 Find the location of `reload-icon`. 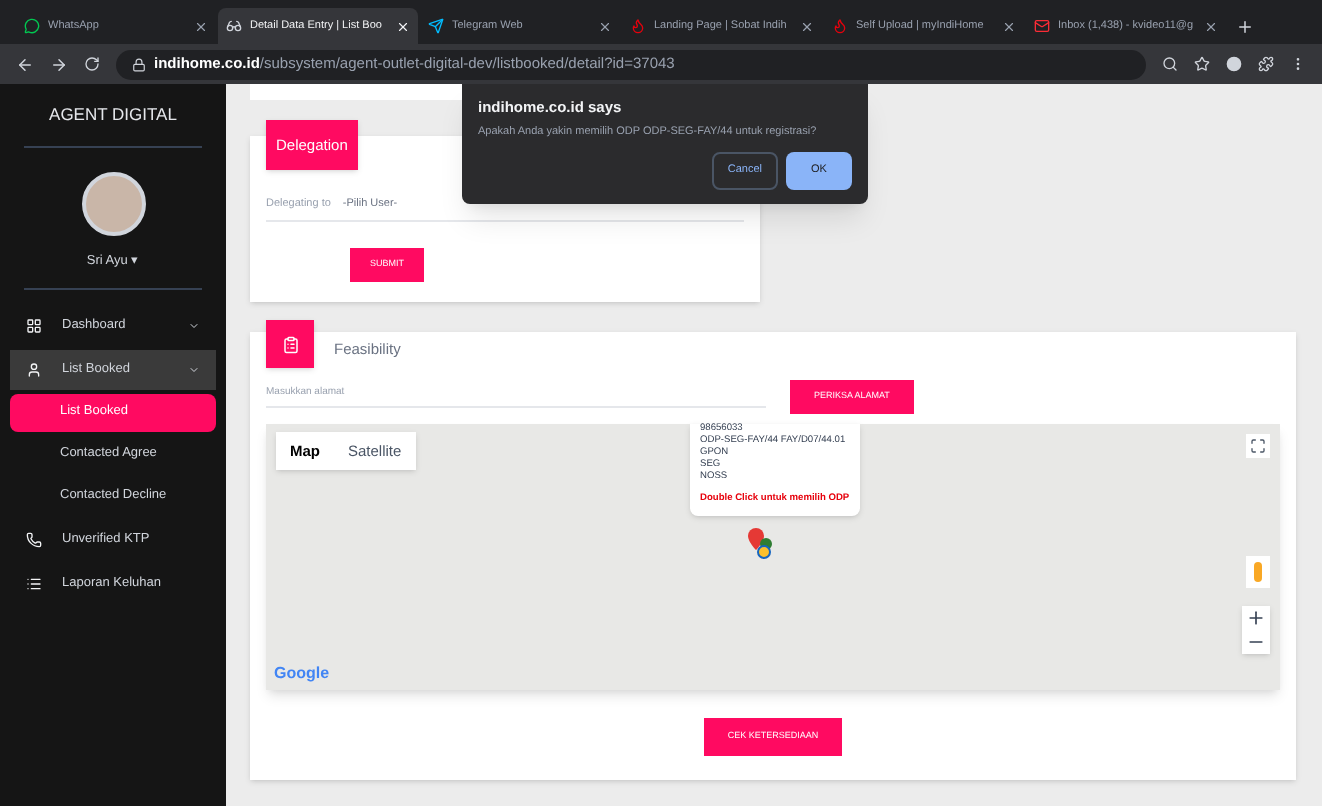

reload-icon is located at coordinates (92, 64).